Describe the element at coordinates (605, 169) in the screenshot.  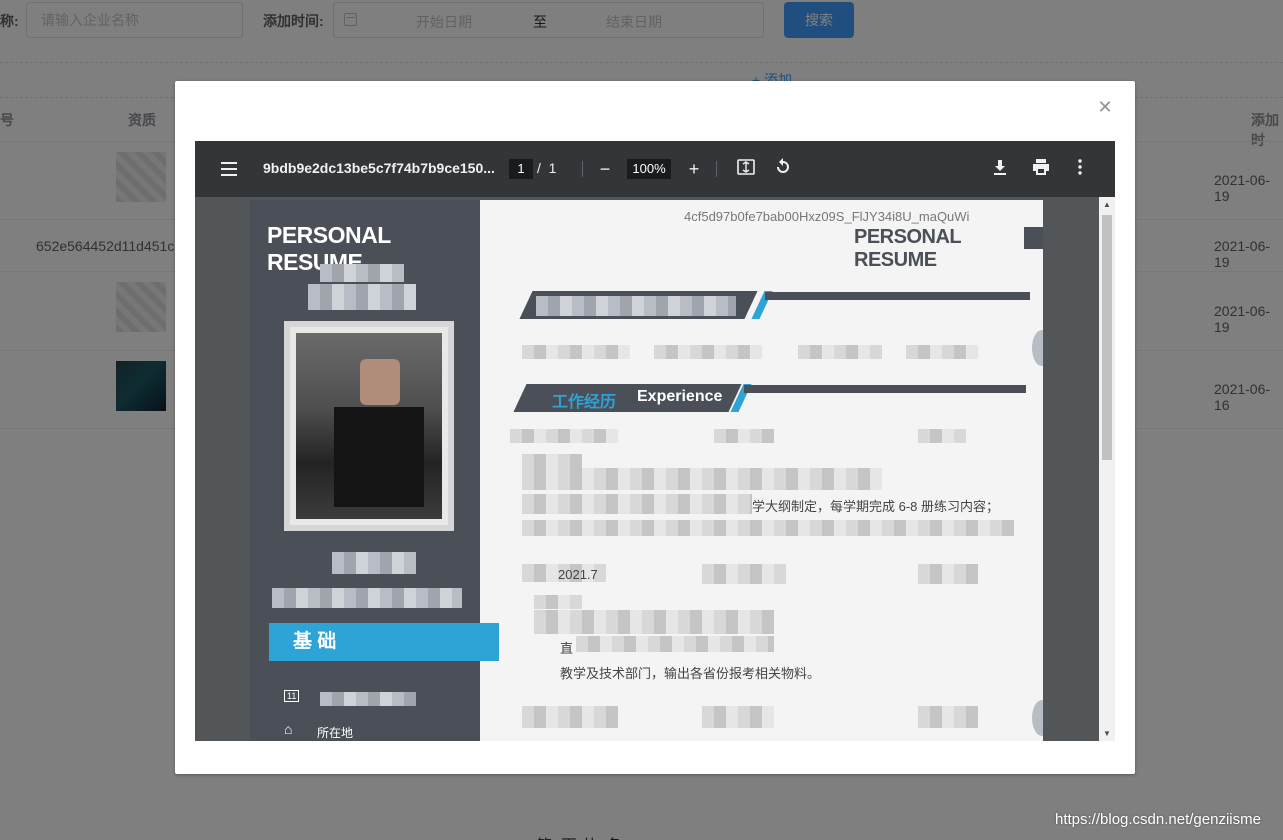
I see `zoom-out-icon: −` at that location.